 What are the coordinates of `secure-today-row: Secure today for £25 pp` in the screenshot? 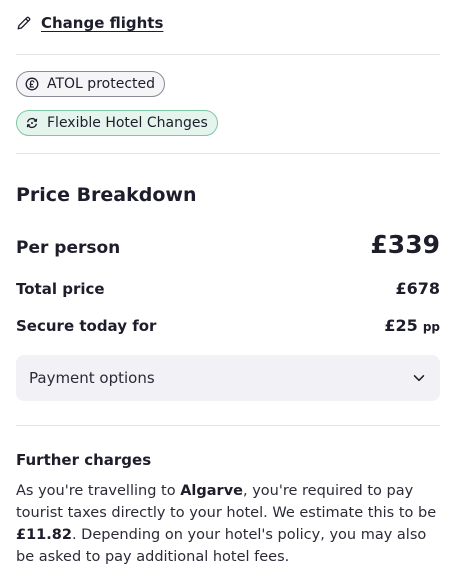 It's located at (228, 325).